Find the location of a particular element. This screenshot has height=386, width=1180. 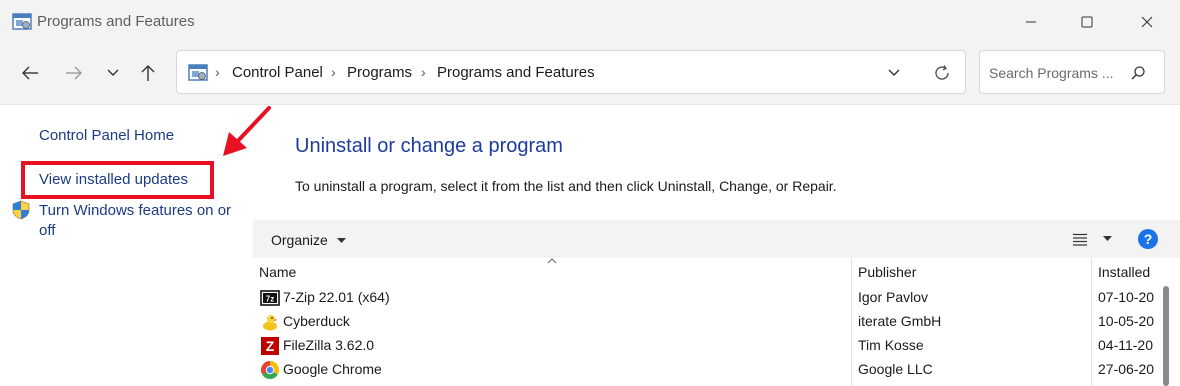

program-row-cyberduck: Cyberduck iterate GmbH 10-05-20 is located at coordinates (708, 322).